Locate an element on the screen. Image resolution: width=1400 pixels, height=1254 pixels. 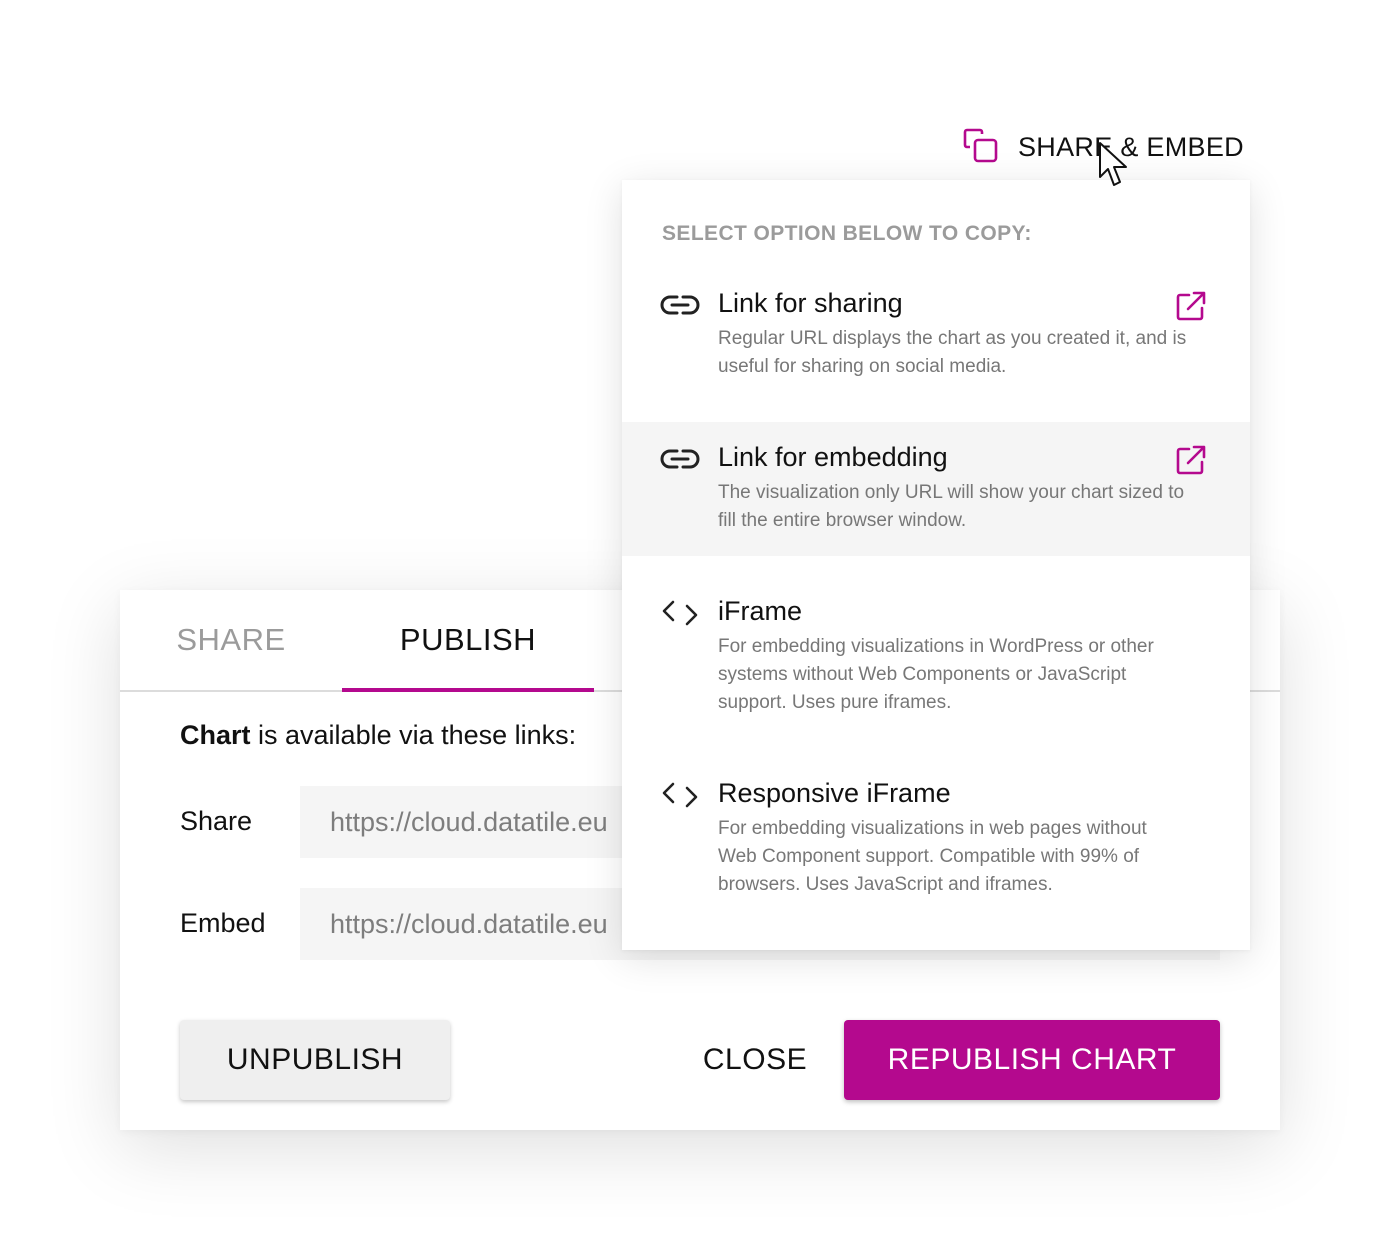
share-embed-label: SHARE & EMBED is located at coordinates (1131, 146).